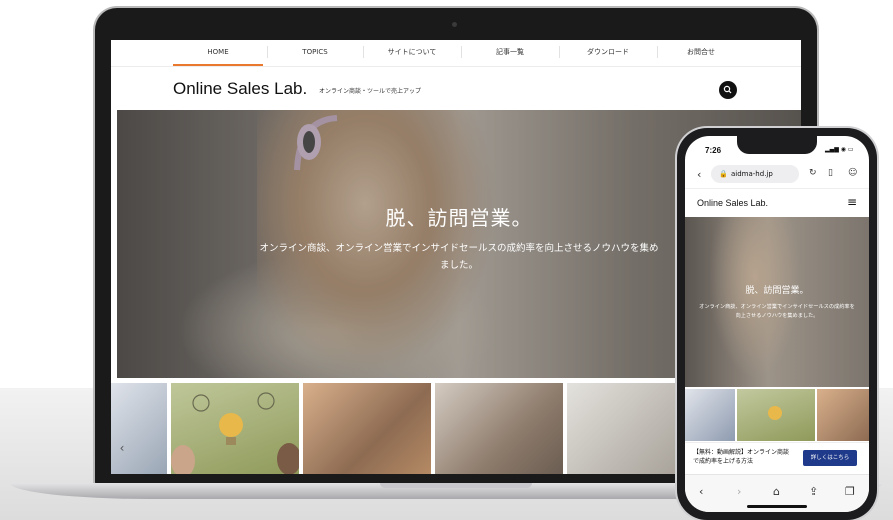  Describe the element at coordinates (370, 91) in the screenshot. I see `site-tagline: オンライン商談・ツールで売上アップ` at that location.